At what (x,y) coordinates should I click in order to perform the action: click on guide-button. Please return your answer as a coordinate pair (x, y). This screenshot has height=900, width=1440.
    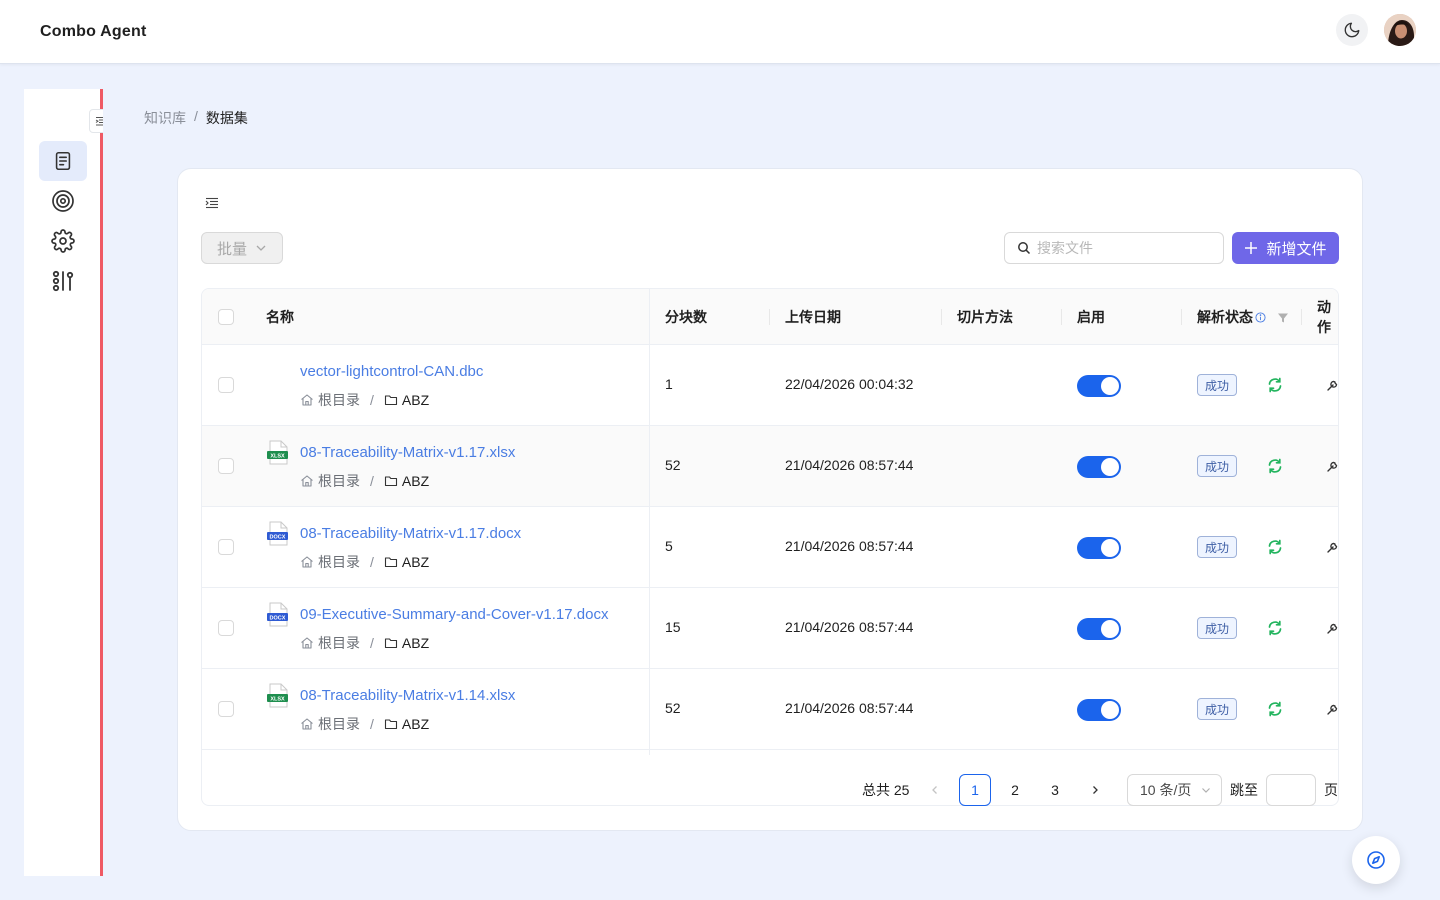
    Looking at the image, I should click on (1376, 860).